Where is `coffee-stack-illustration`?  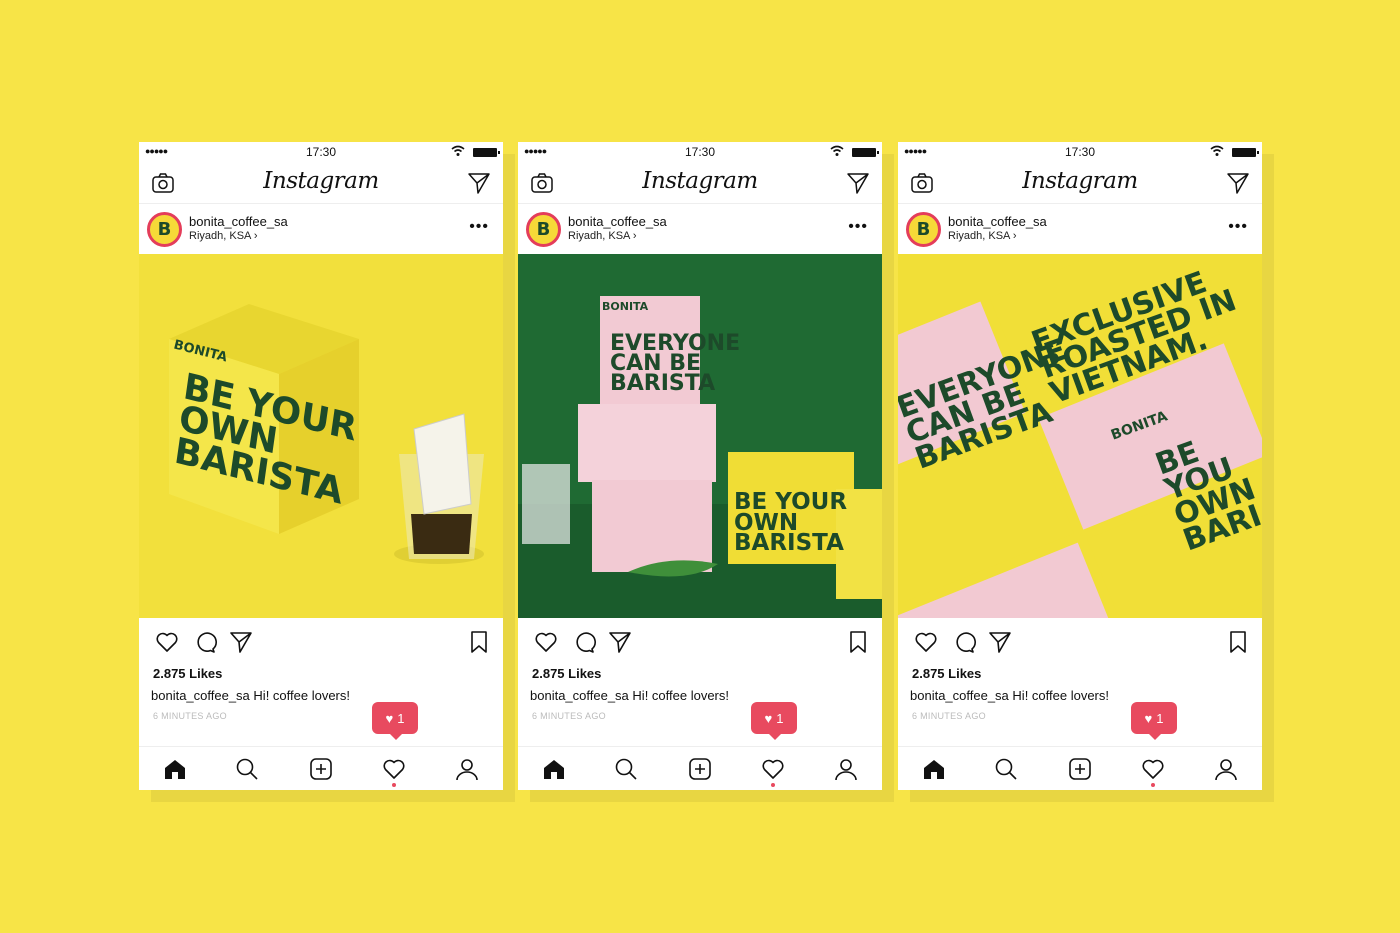 coffee-stack-illustration is located at coordinates (700, 436).